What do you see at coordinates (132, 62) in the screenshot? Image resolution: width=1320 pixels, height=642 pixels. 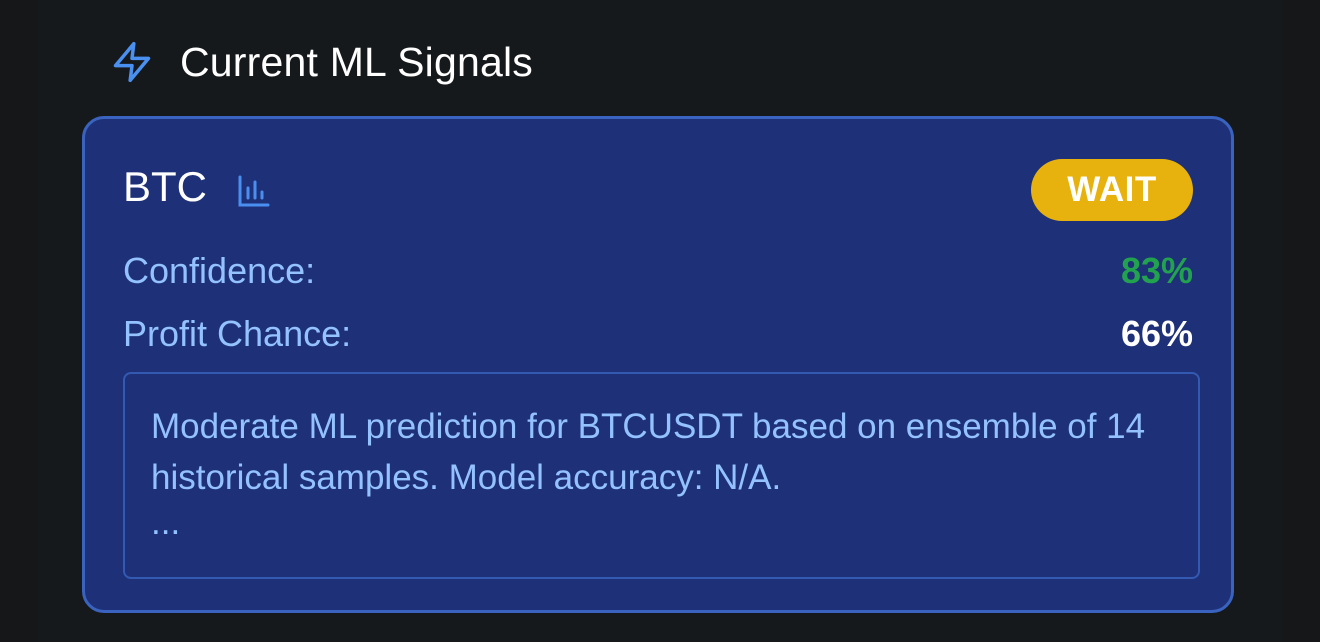 I see `lightning-bolt-icon` at bounding box center [132, 62].